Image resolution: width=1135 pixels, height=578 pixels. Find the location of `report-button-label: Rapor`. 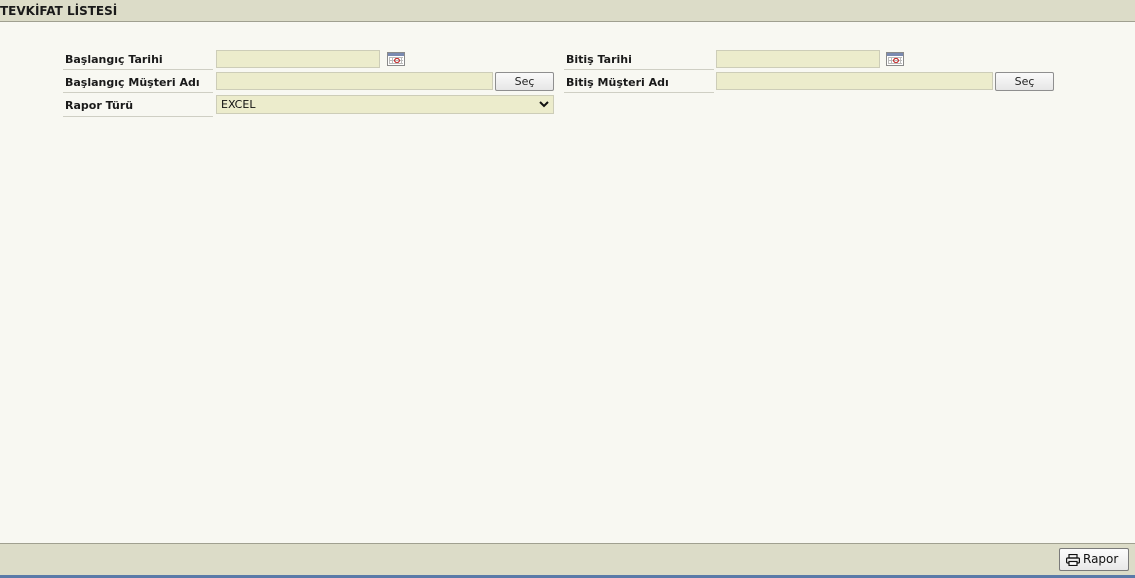

report-button-label: Rapor is located at coordinates (1101, 559).